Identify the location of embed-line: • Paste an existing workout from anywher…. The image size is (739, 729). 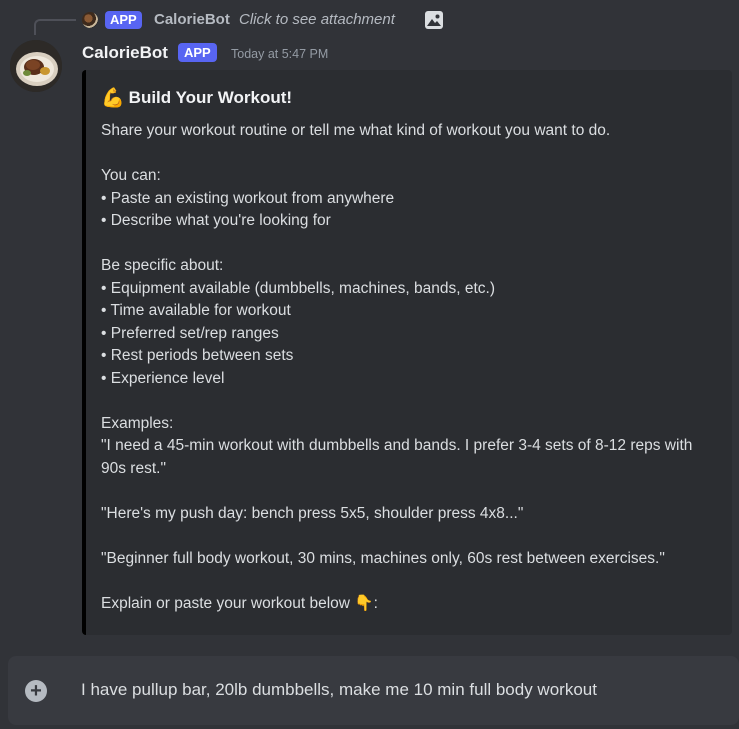
(248, 198).